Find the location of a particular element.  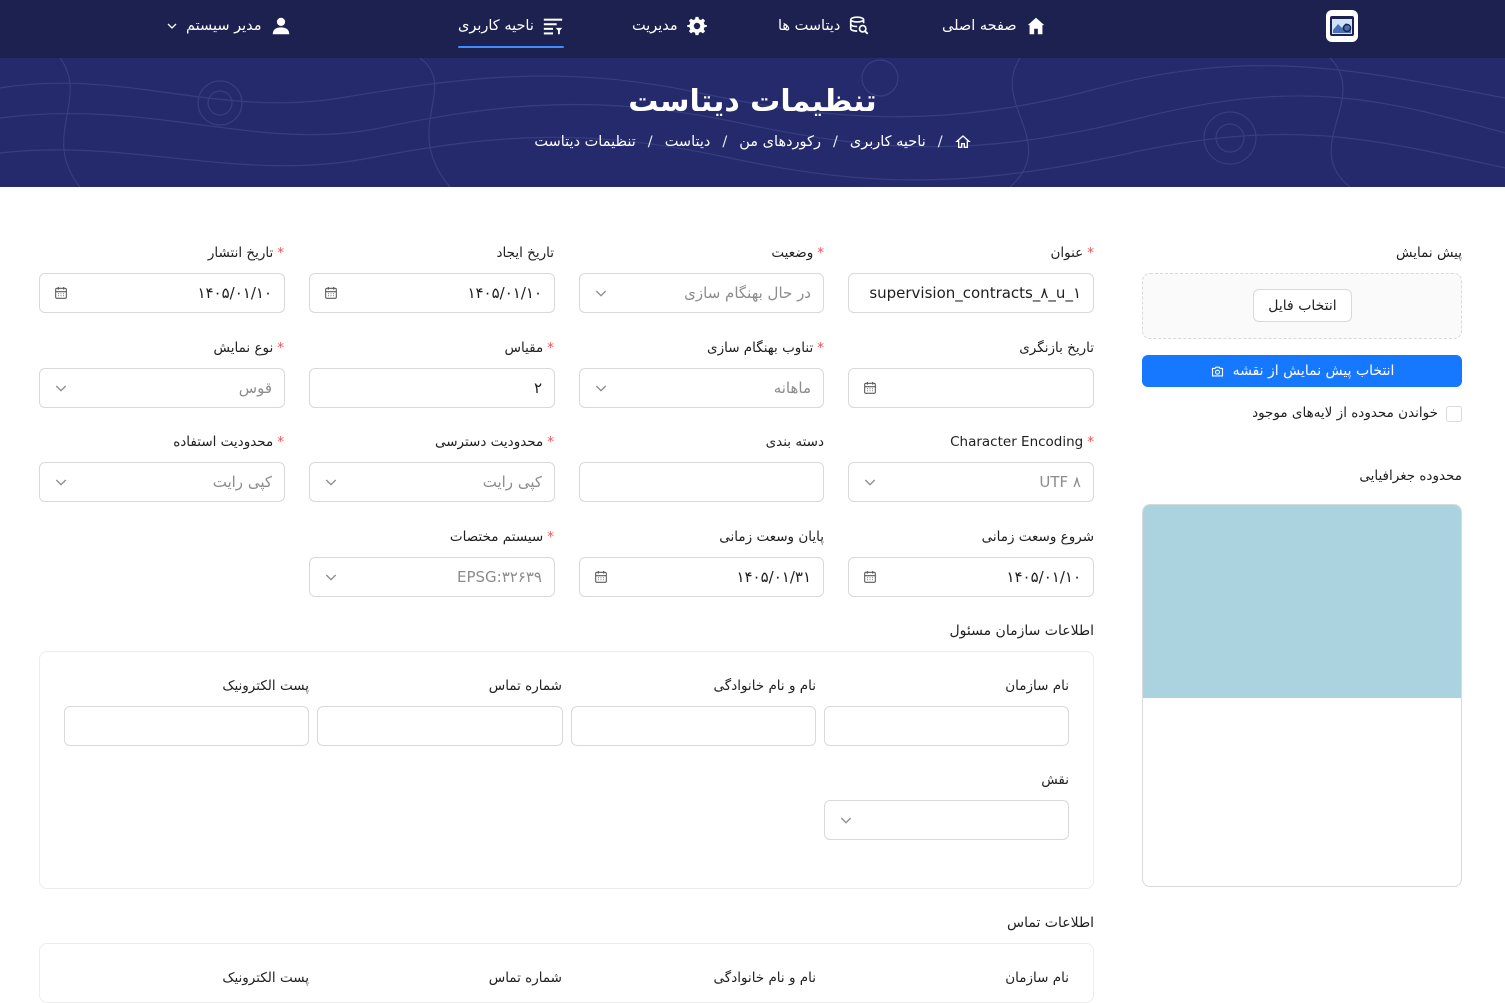

nav-admin-label: مدیریت is located at coordinates (655, 26).